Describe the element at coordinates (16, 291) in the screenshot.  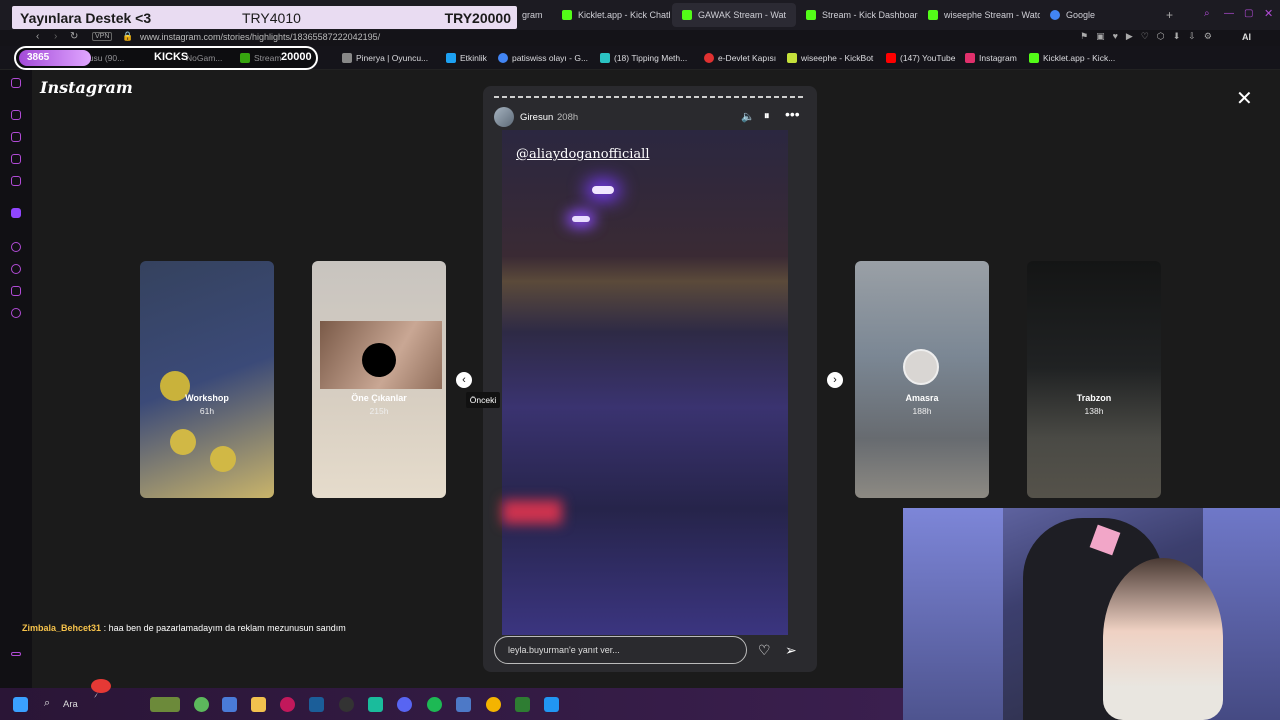
I see `cube-icon` at that location.